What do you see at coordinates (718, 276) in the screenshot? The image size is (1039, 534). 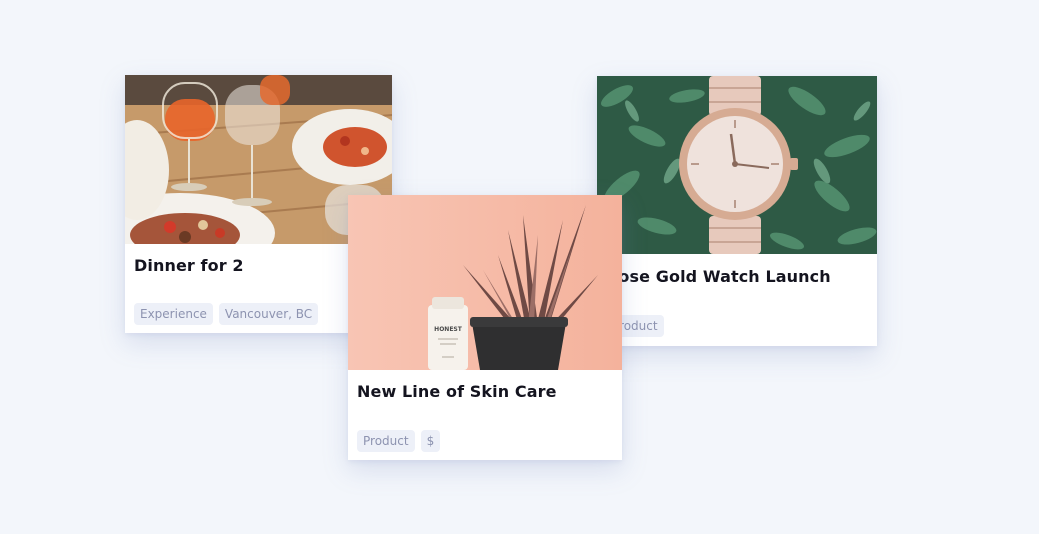 I see `card-title: Rose Gold Watch Launch` at bounding box center [718, 276].